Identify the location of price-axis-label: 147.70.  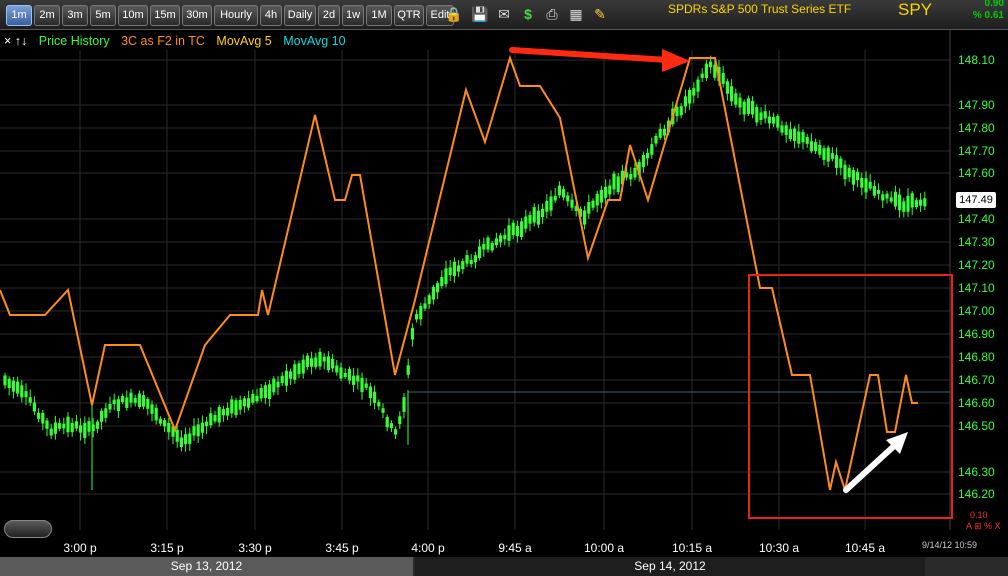
(976, 151).